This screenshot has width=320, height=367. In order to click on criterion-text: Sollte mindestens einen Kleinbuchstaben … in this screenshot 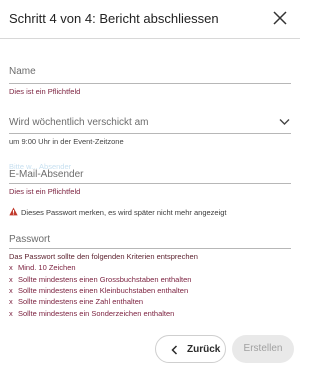, I will do `click(103, 290)`.